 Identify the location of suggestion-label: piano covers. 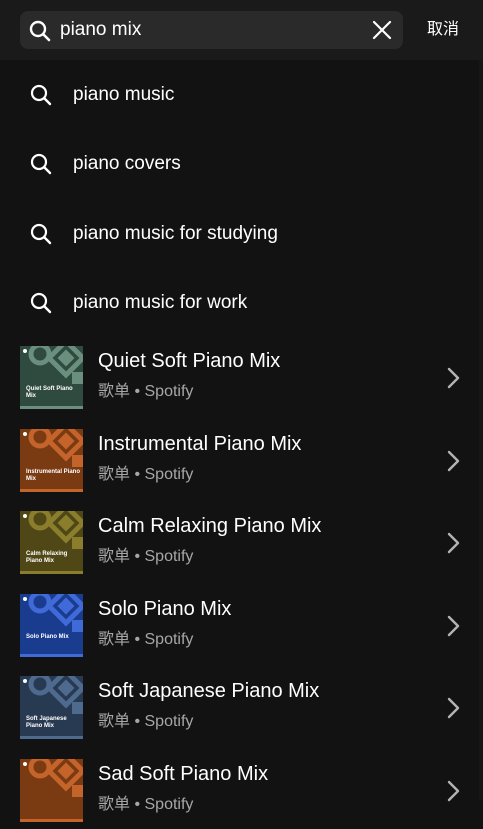
(127, 163).